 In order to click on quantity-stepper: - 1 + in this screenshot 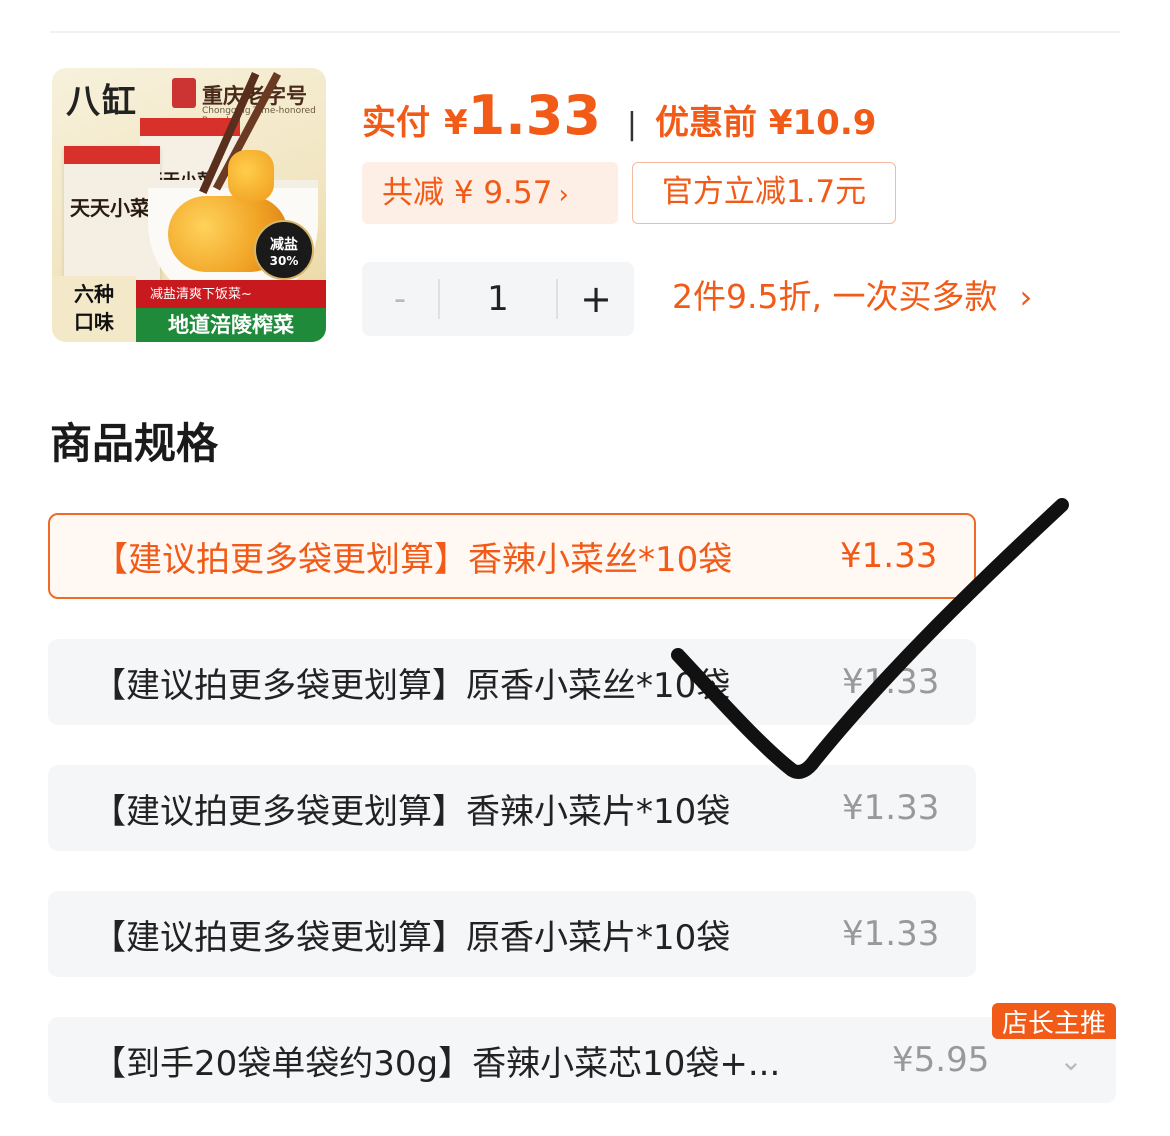, I will do `click(498, 299)`.